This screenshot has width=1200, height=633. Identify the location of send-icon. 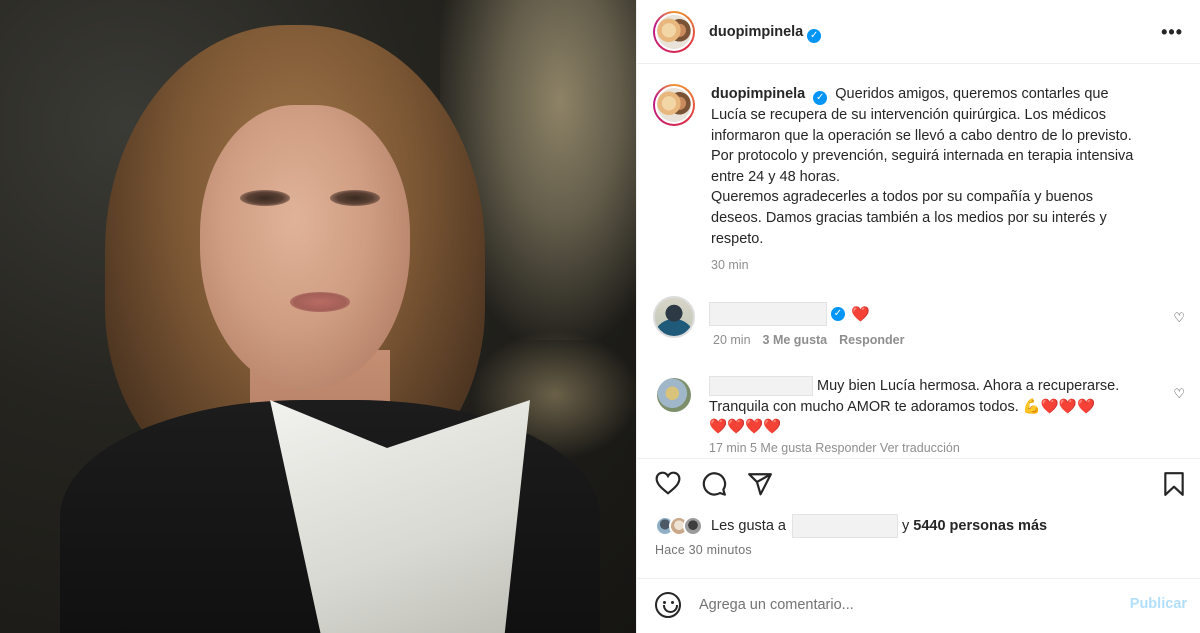
(760, 484).